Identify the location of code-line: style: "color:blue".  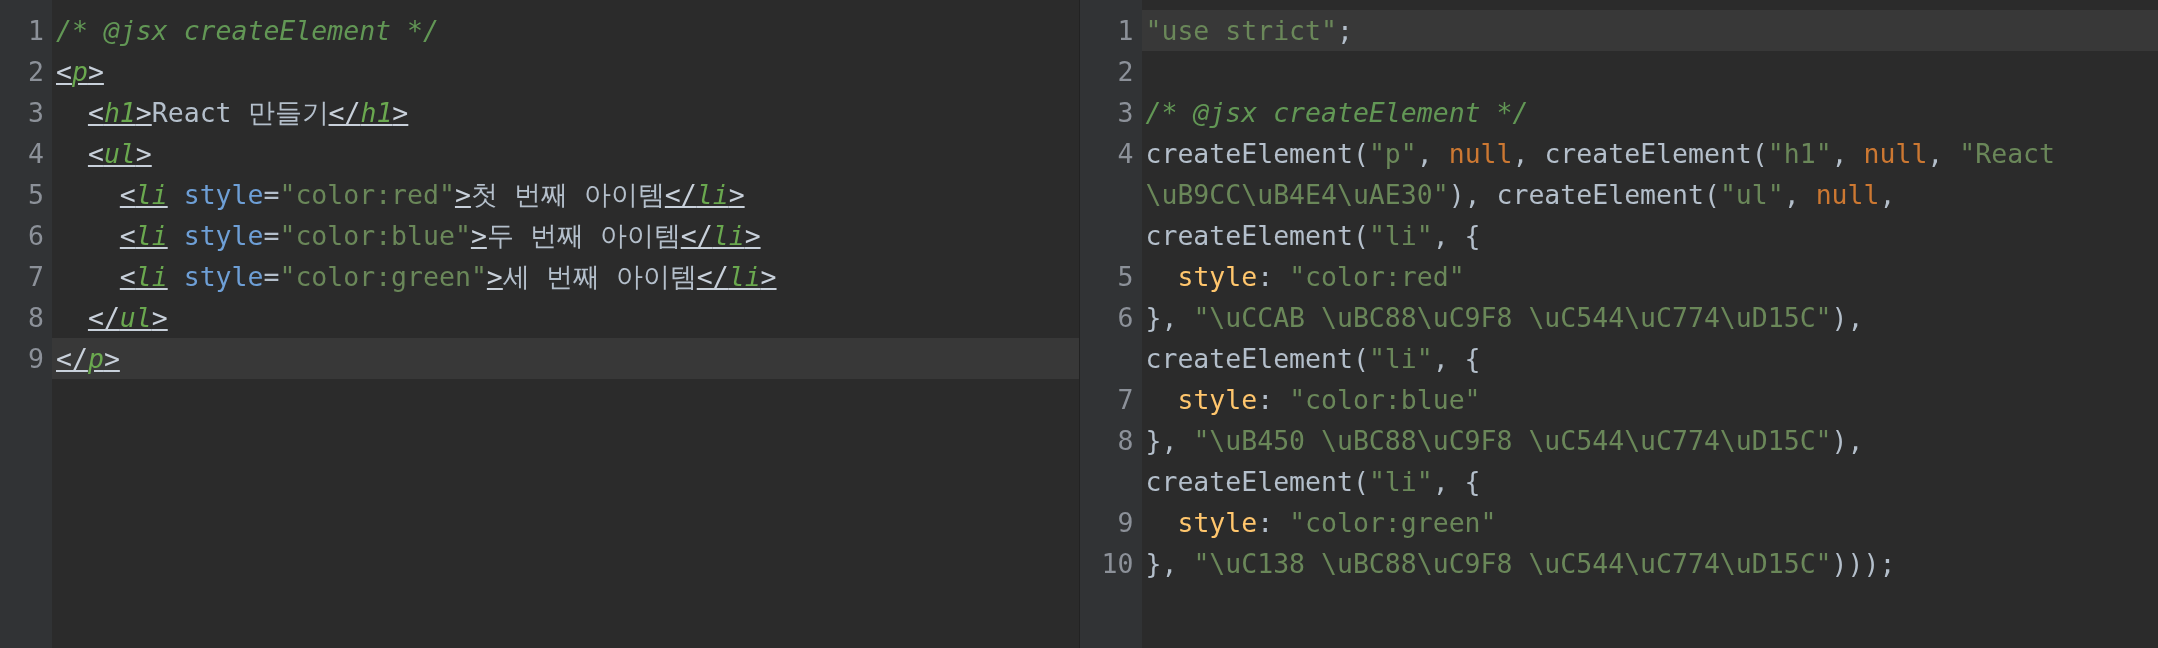
(1329, 400).